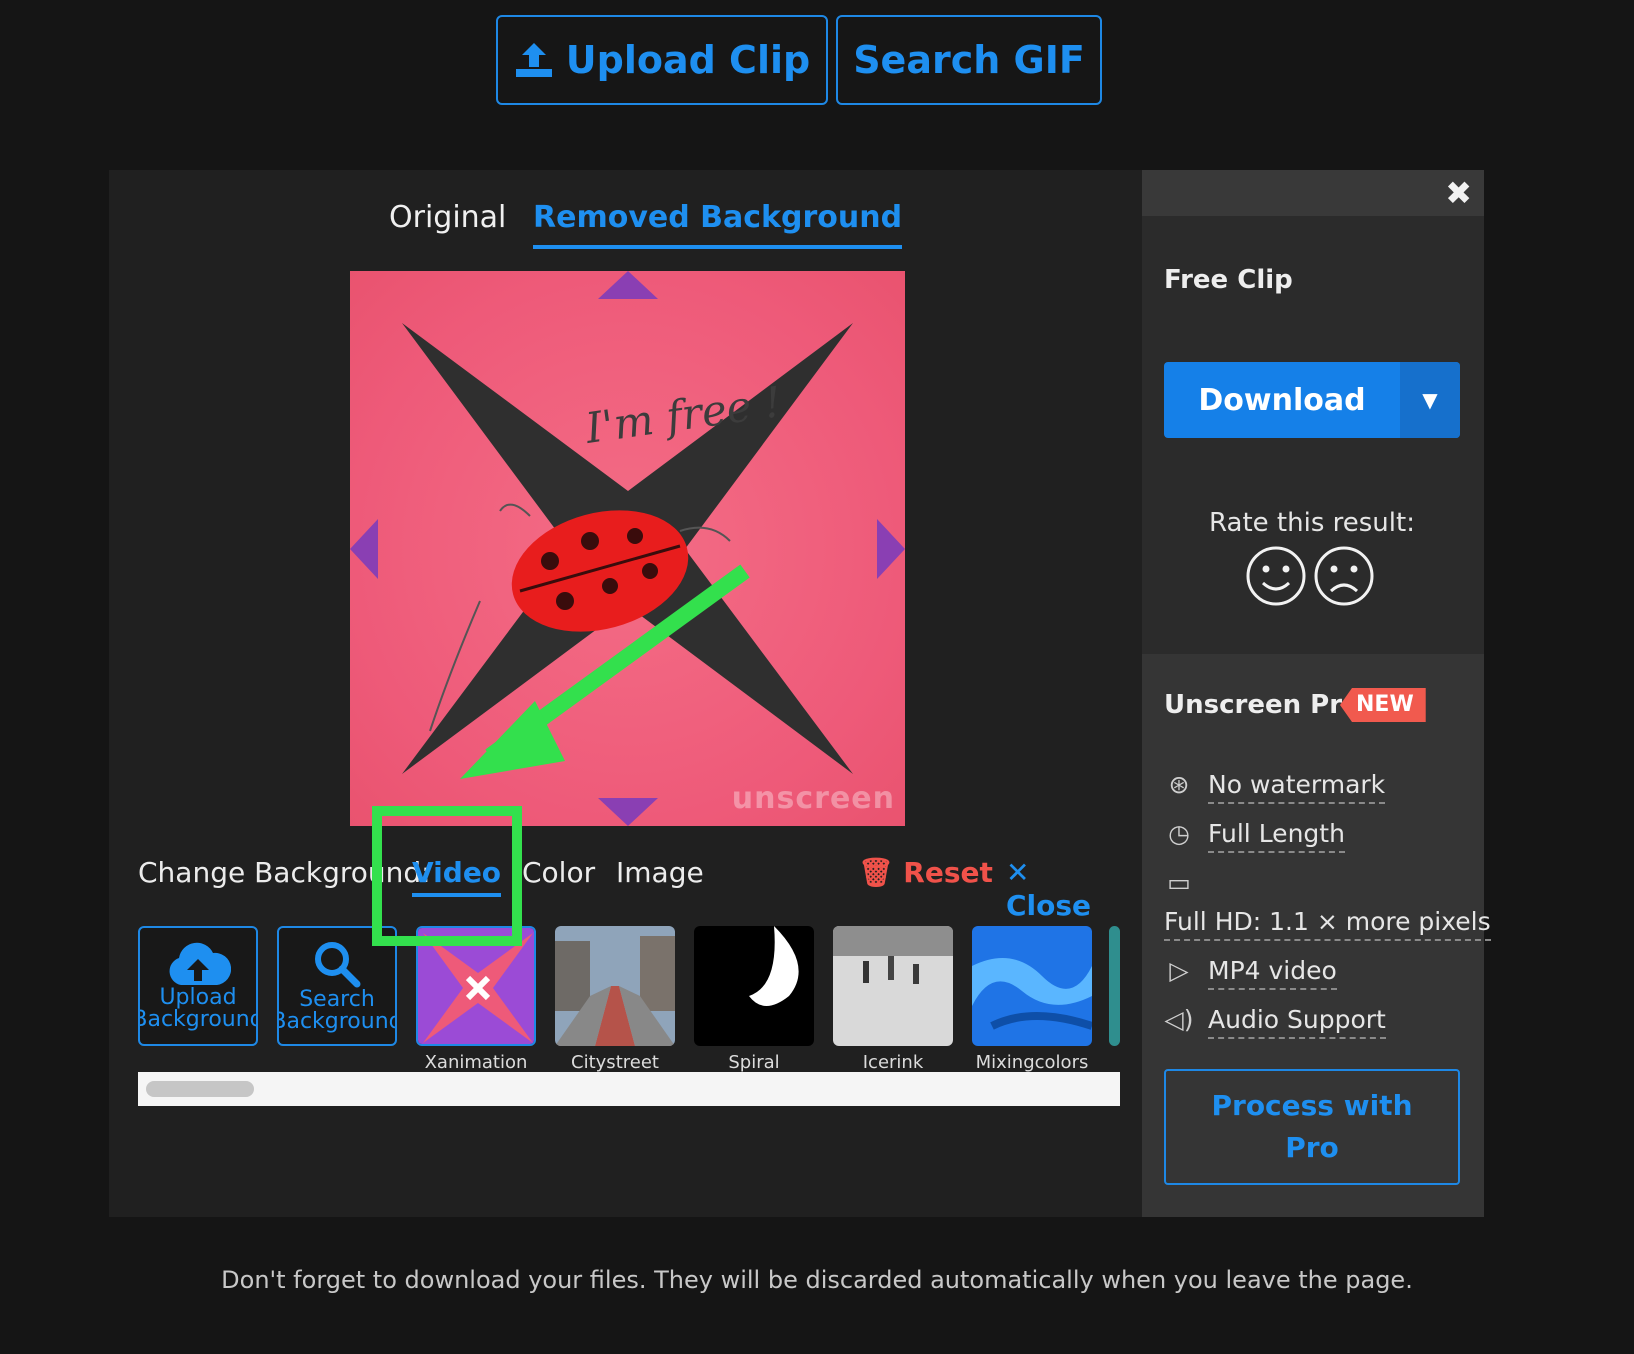  Describe the element at coordinates (476, 1062) in the screenshot. I see `caption-xanimation: Xanimation` at that location.